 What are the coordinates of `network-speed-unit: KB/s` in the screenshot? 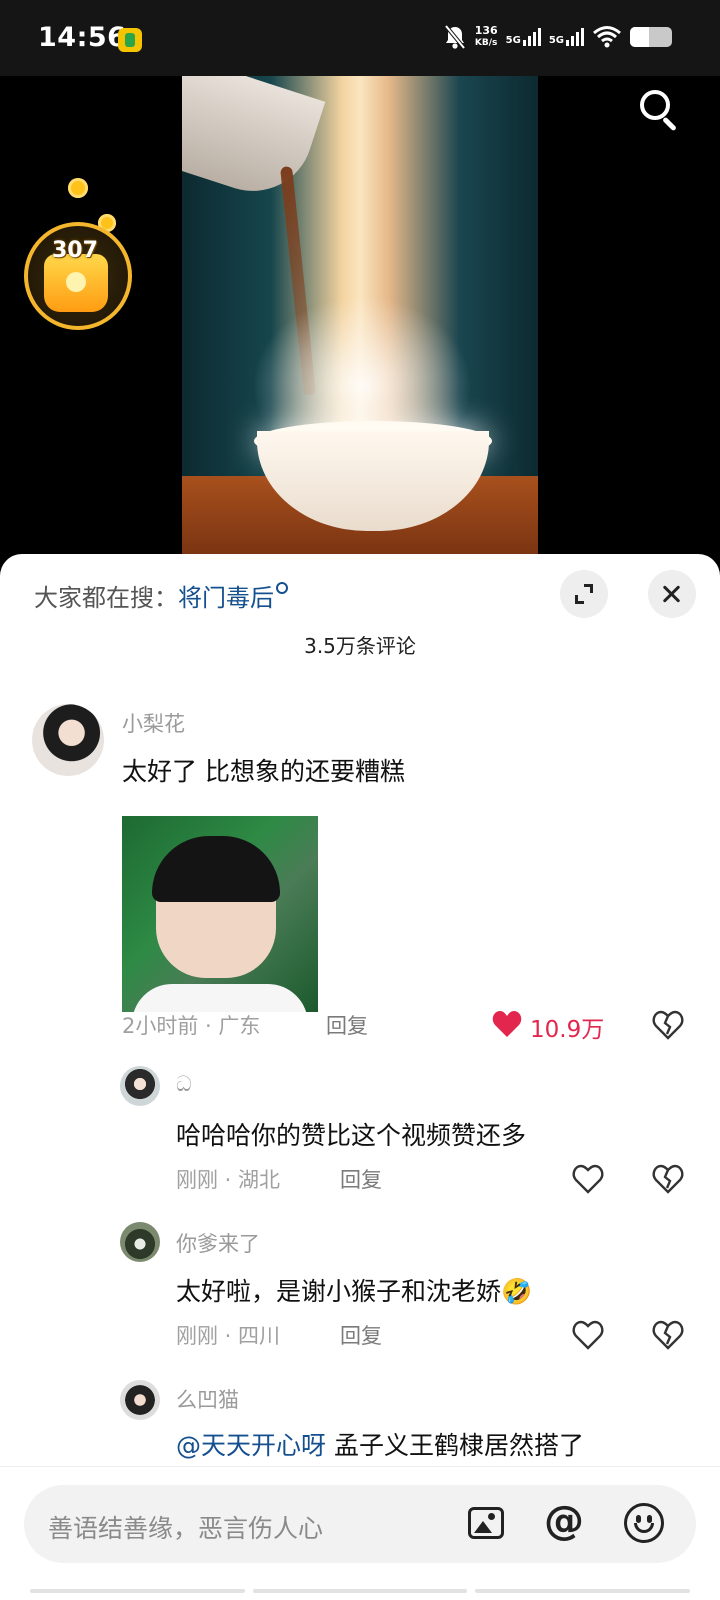 It's located at (486, 43).